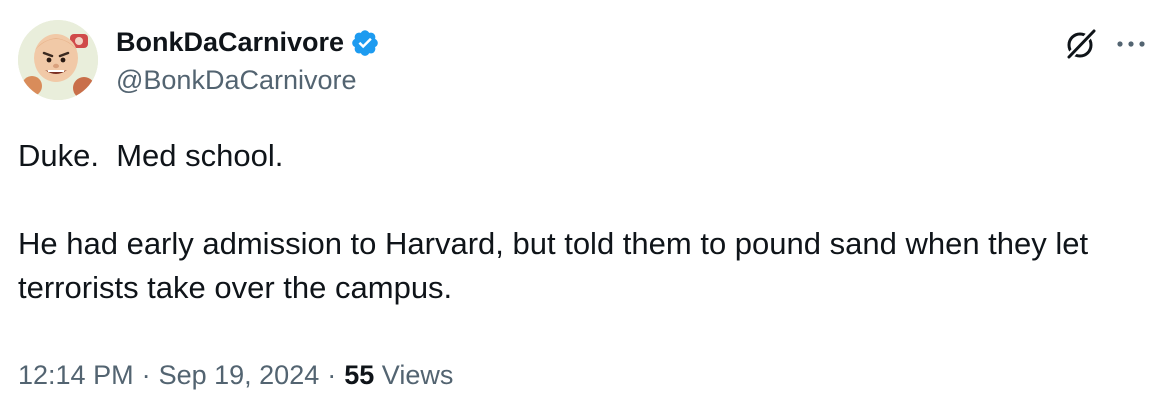 This screenshot has height=418, width=1170. I want to click on views-label: Views, so click(417, 375).